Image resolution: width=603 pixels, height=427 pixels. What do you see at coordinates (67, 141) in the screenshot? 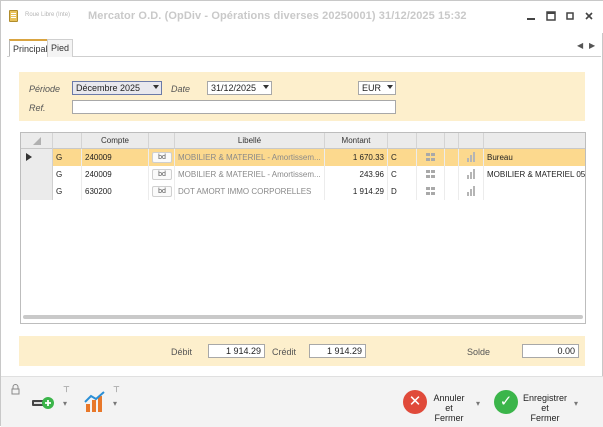
I see `col-type-header` at bounding box center [67, 141].